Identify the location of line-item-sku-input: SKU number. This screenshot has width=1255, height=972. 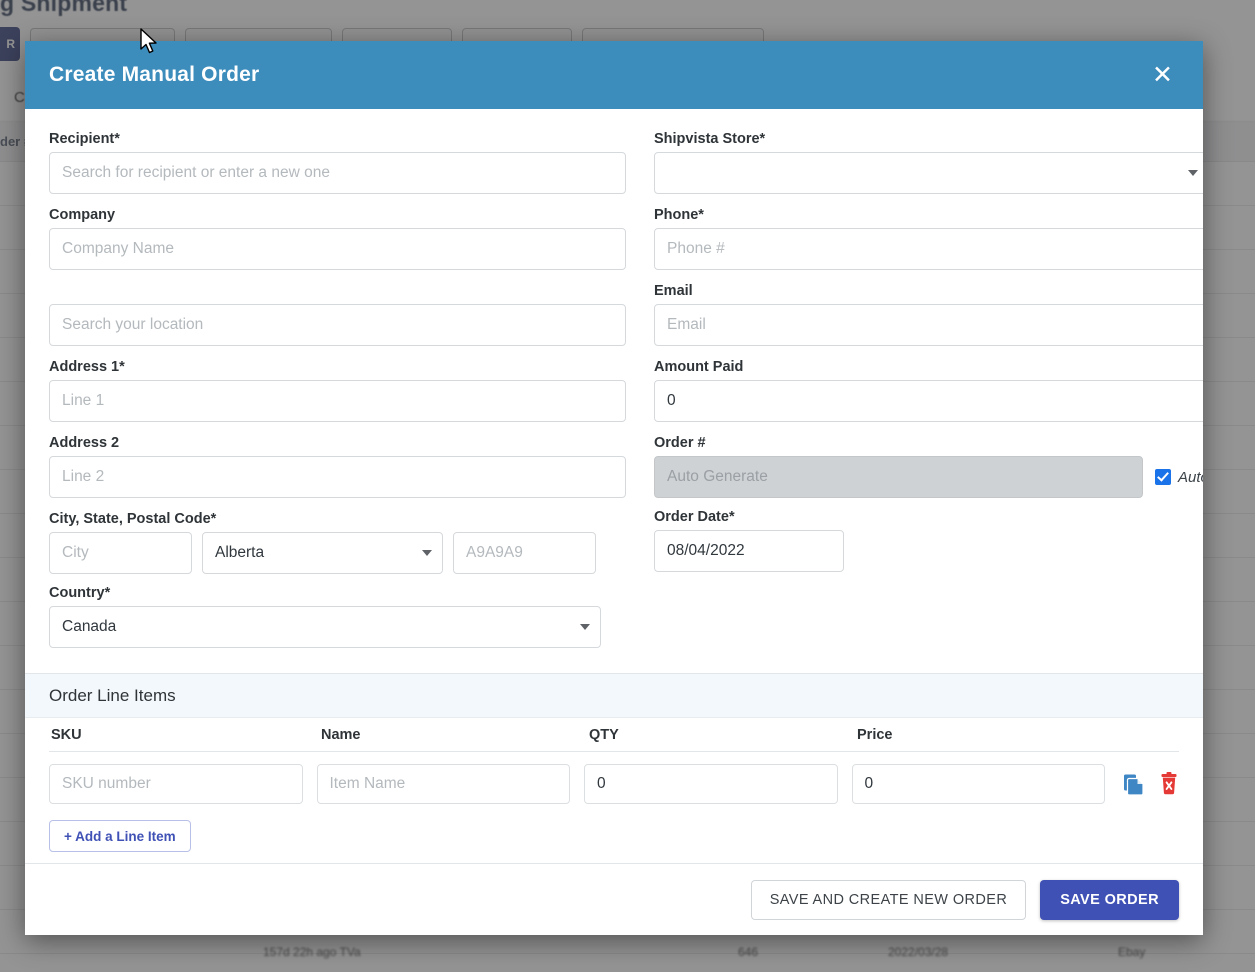
(176, 784).